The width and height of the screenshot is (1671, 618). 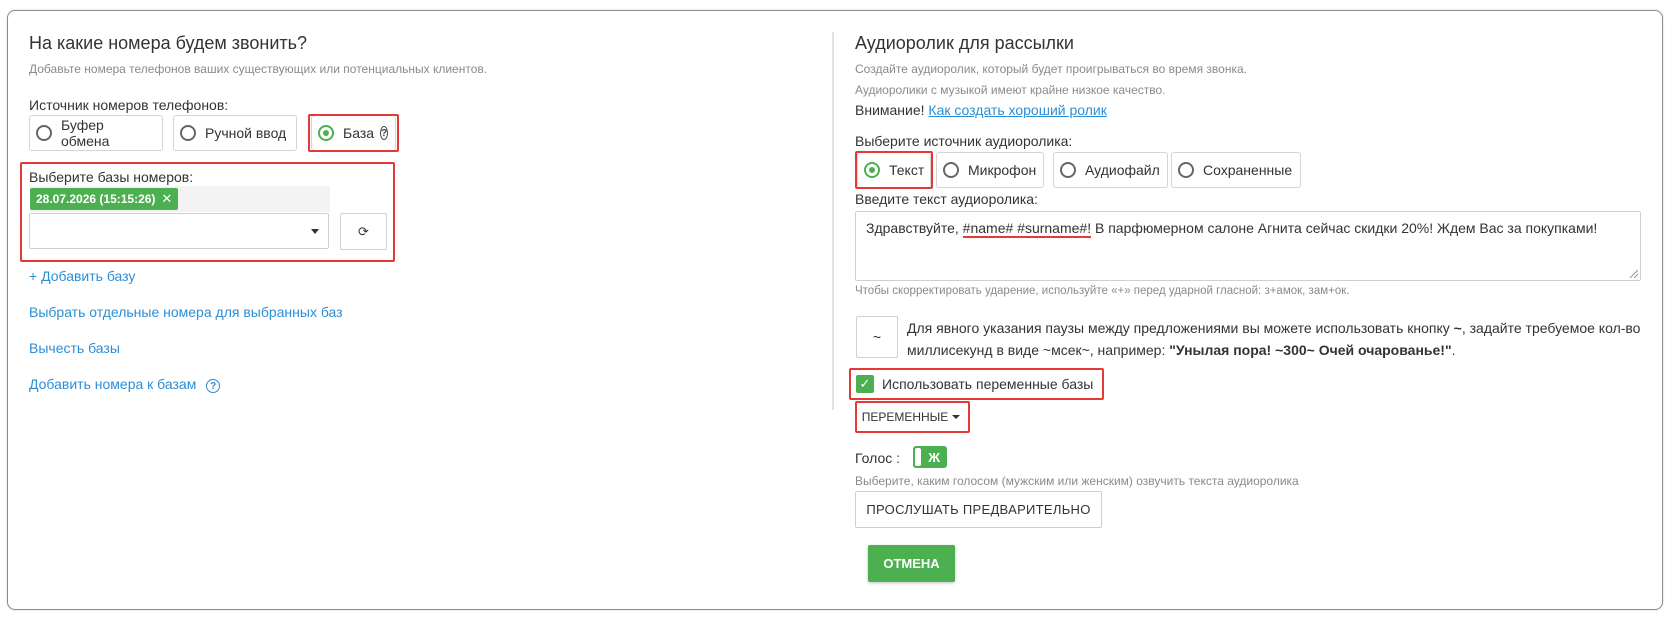 What do you see at coordinates (934, 457) in the screenshot?
I see `voice-value: Ж` at bounding box center [934, 457].